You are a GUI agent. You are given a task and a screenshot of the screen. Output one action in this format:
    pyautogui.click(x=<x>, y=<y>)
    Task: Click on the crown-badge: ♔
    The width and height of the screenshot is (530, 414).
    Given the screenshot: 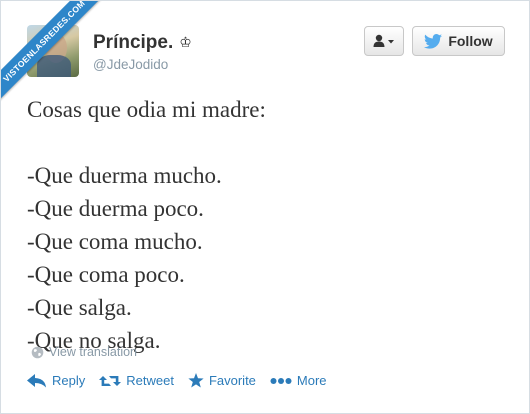 What is the action you would take?
    pyautogui.click(x=185, y=43)
    